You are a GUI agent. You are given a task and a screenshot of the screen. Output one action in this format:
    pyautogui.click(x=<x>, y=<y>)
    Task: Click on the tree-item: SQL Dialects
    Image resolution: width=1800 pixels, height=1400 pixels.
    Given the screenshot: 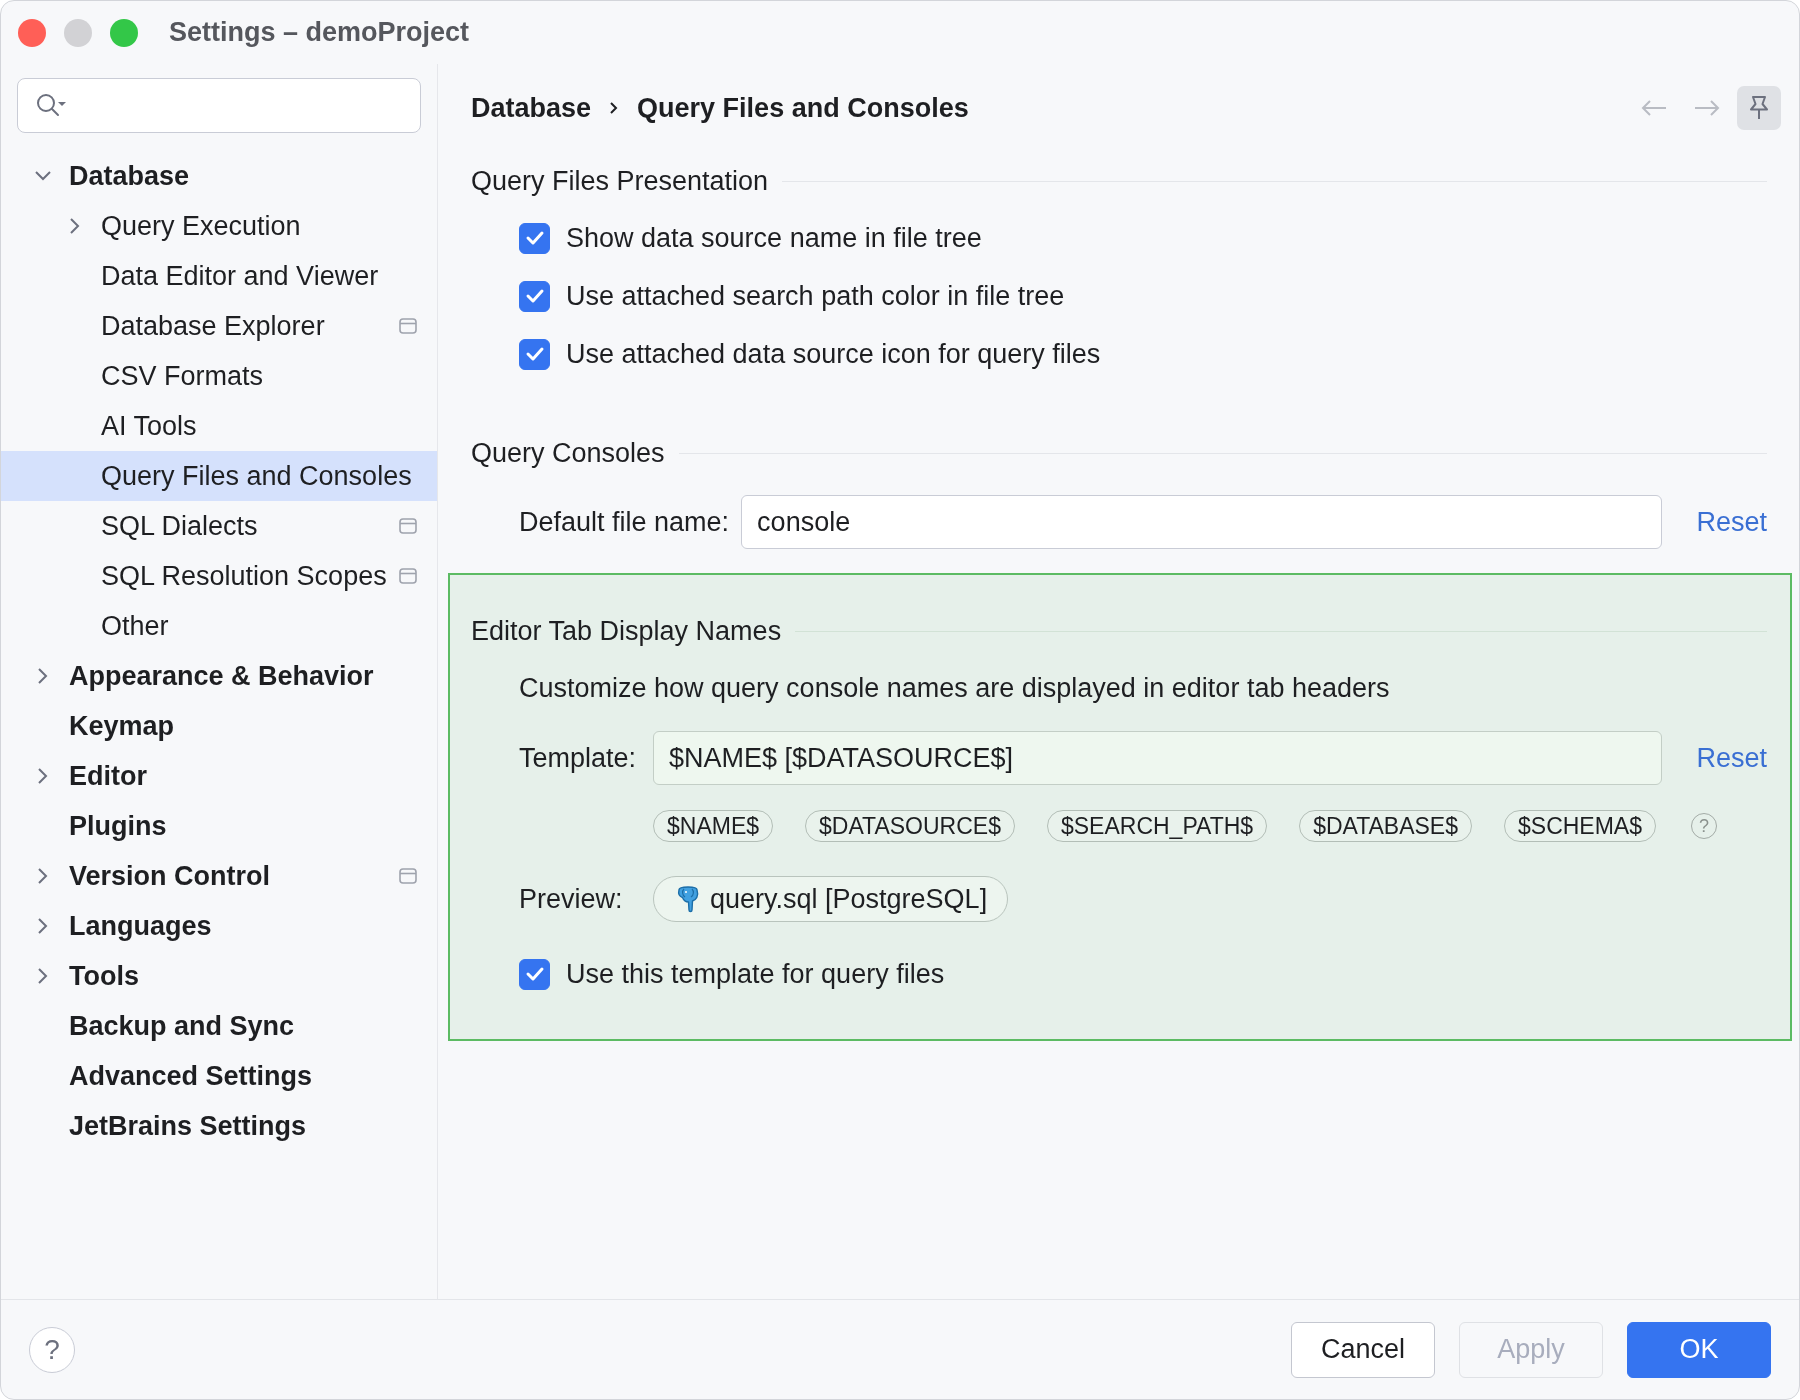 What is the action you would take?
    pyautogui.click(x=219, y=526)
    